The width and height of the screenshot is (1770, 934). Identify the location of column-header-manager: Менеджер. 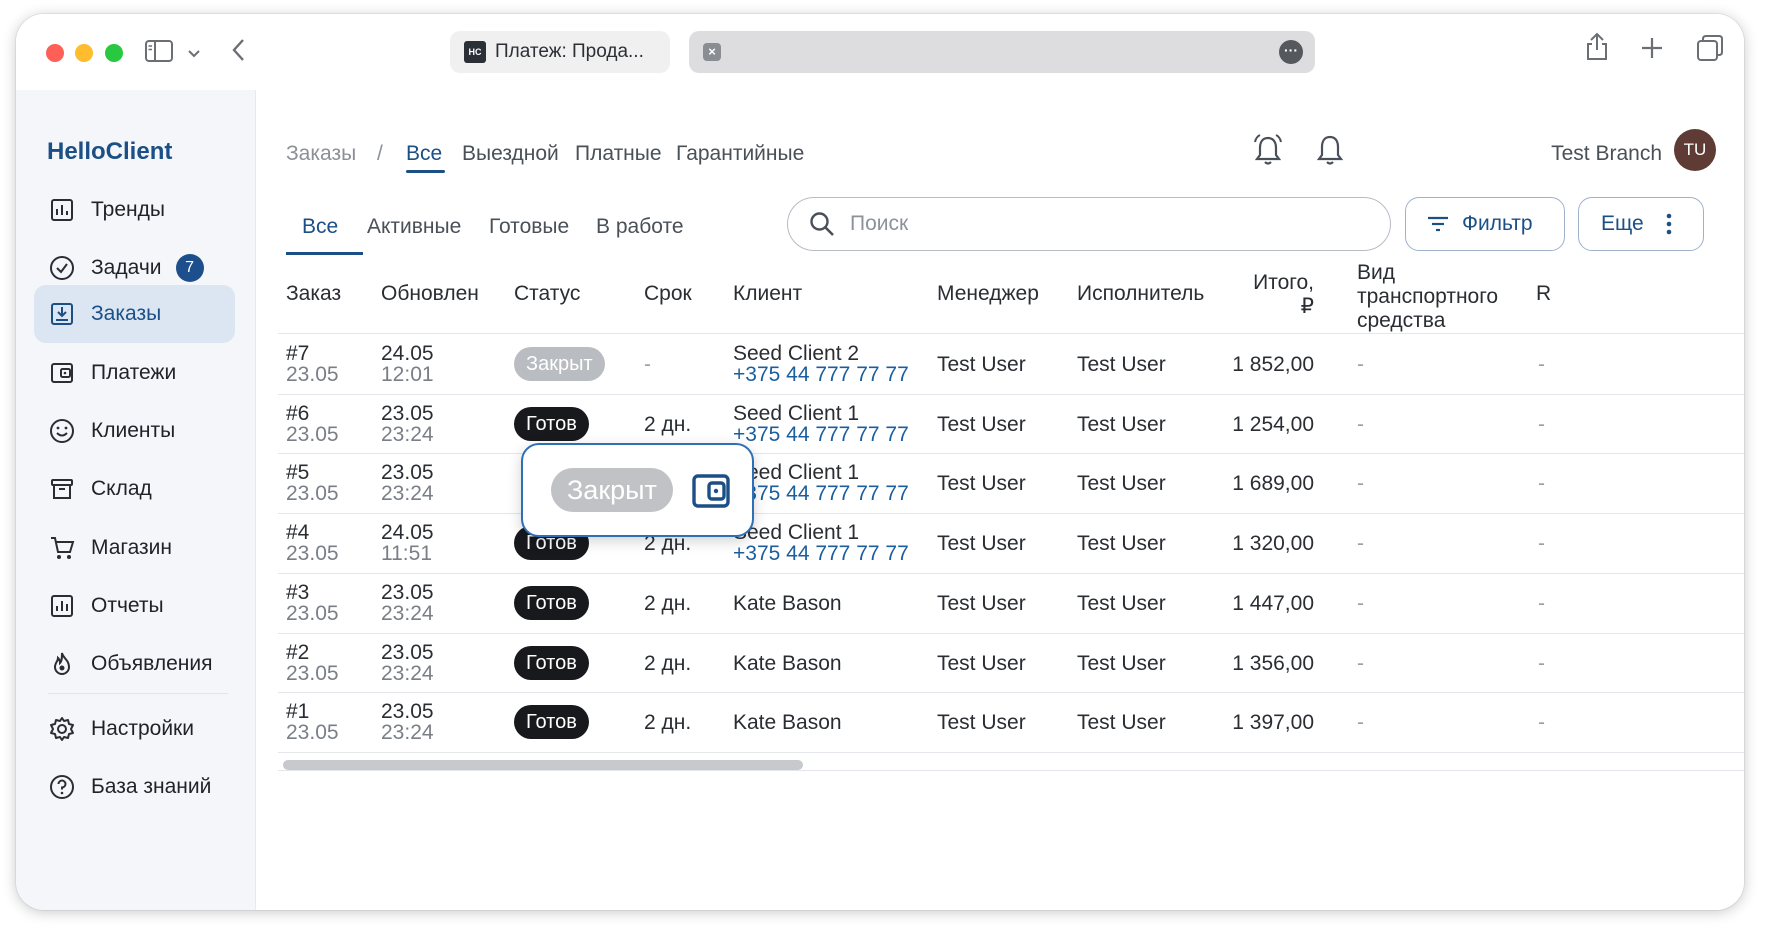
(988, 294).